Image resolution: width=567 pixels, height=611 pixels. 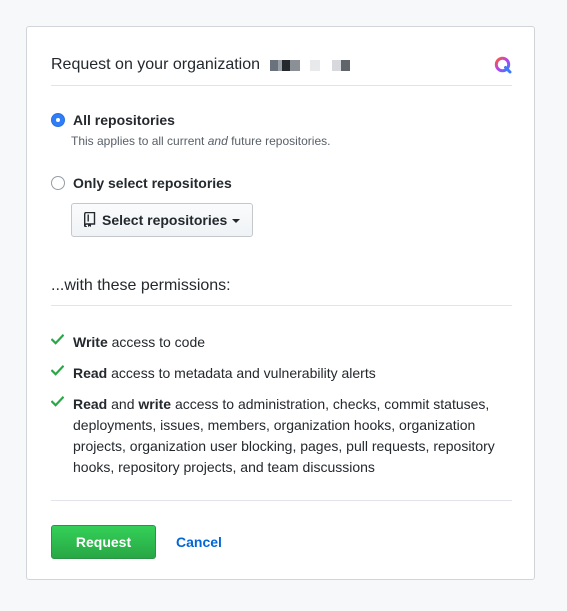 I want to click on dialog-header: Request on your organization, so click(x=281, y=70).